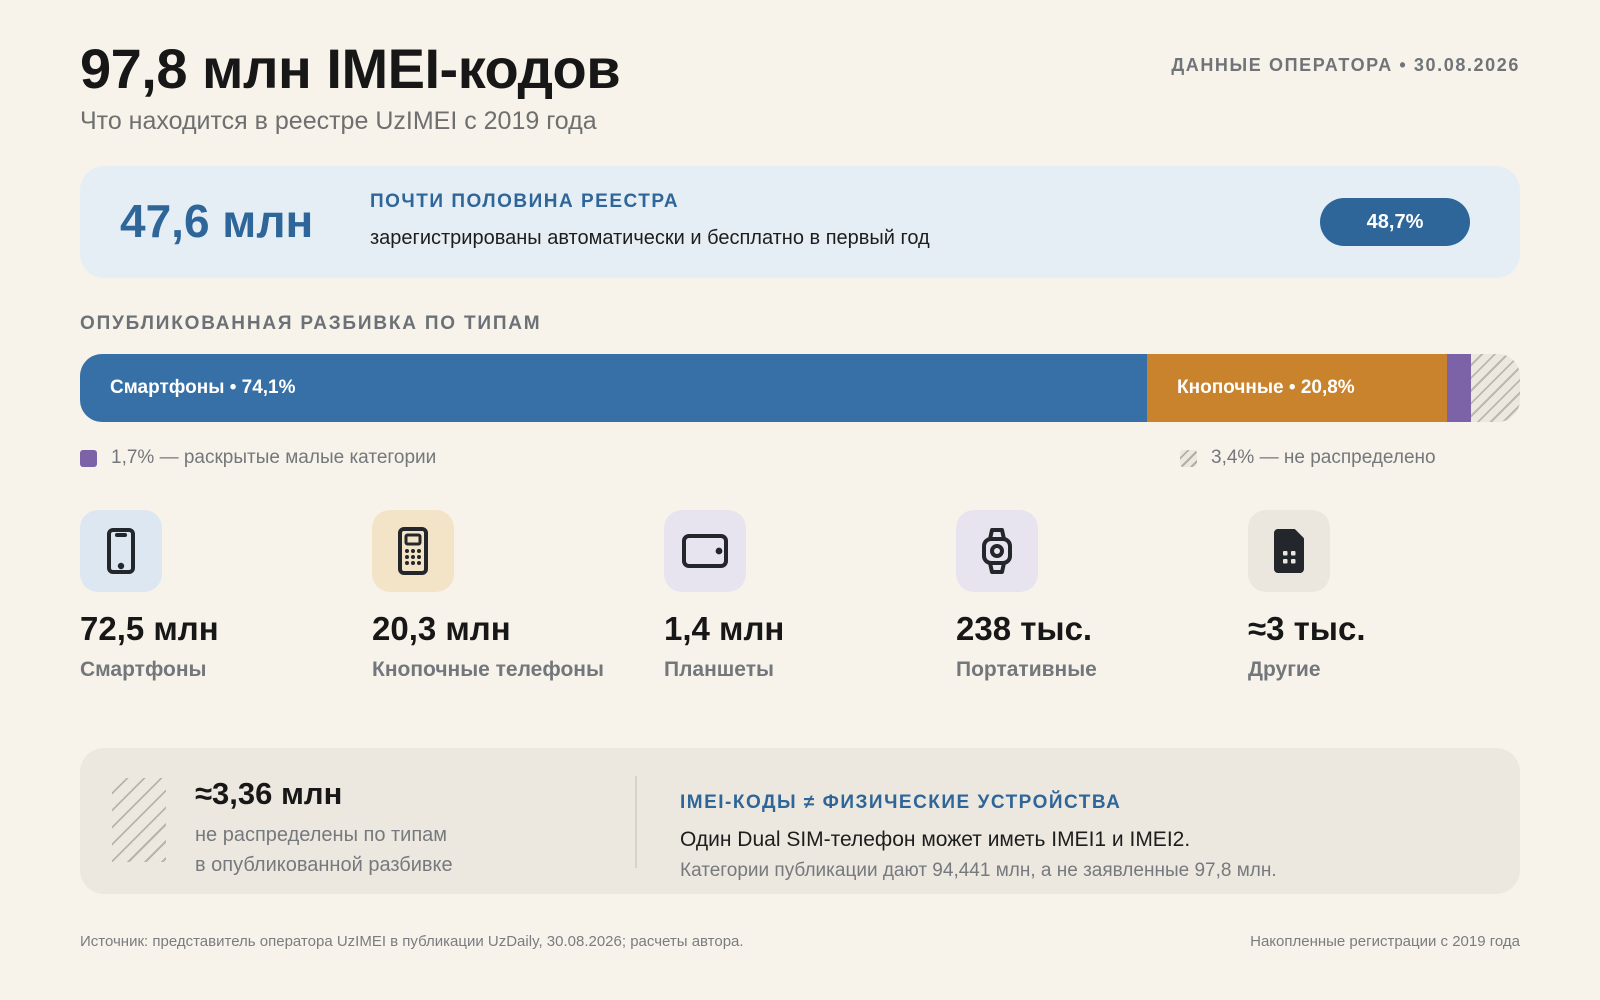 Image resolution: width=1600 pixels, height=1000 pixels. I want to click on legend-swatch-hatched, so click(1188, 458).